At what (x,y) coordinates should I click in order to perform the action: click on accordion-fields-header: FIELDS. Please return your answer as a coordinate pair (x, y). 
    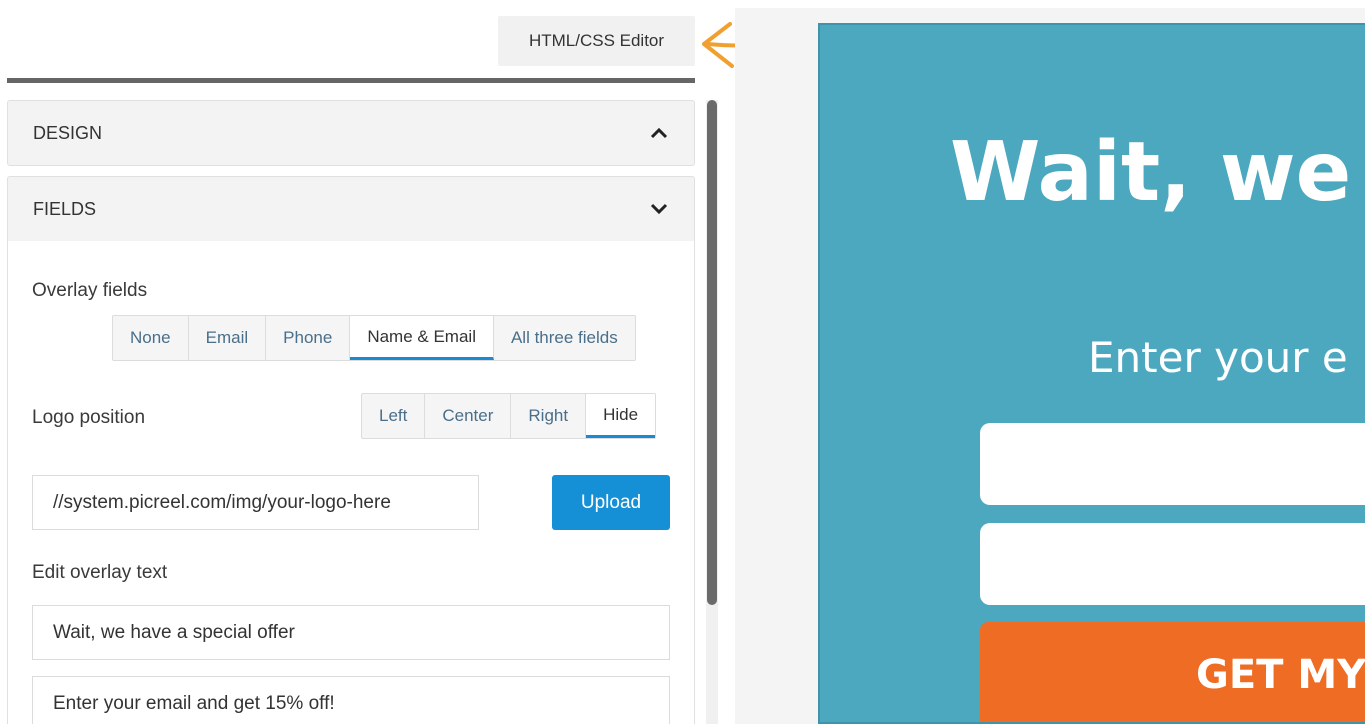
    Looking at the image, I should click on (351, 209).